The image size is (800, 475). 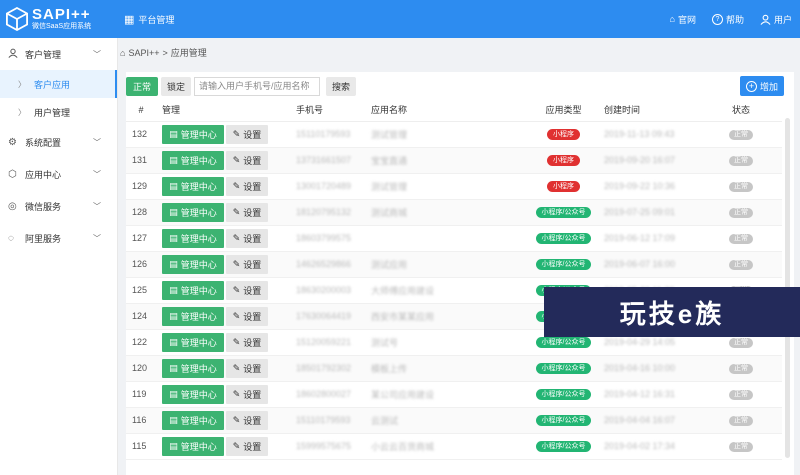 What do you see at coordinates (141, 420) in the screenshot?
I see `row-id: 116` at bounding box center [141, 420].